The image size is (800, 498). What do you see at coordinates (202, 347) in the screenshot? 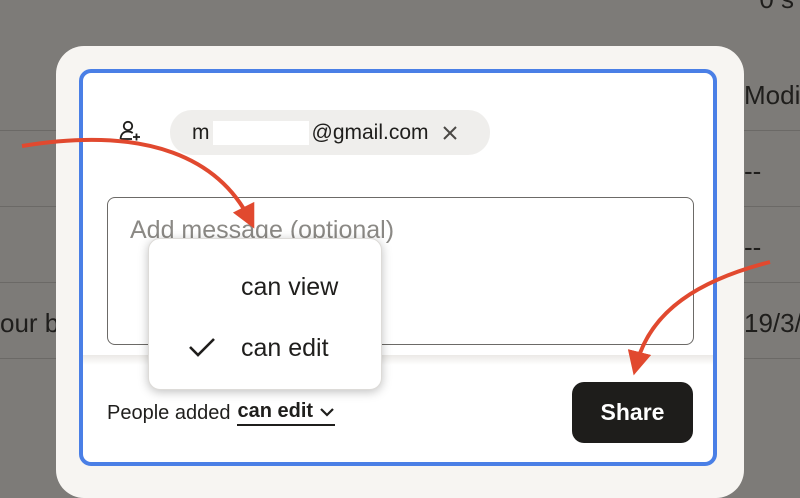
I see `check-icon` at bounding box center [202, 347].